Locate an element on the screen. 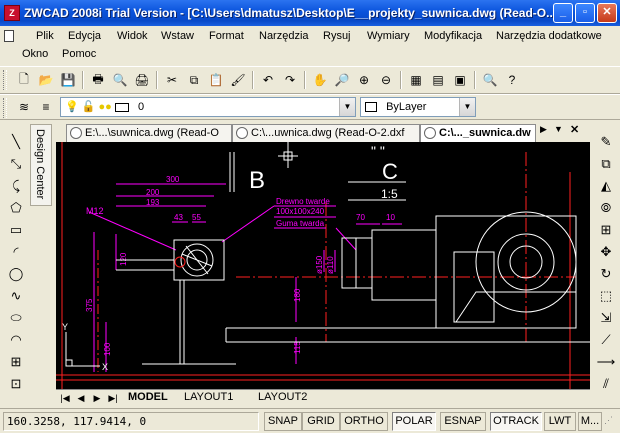 The width and height of the screenshot is (620, 433). layer-states-icon: ≡ is located at coordinates (46, 107).